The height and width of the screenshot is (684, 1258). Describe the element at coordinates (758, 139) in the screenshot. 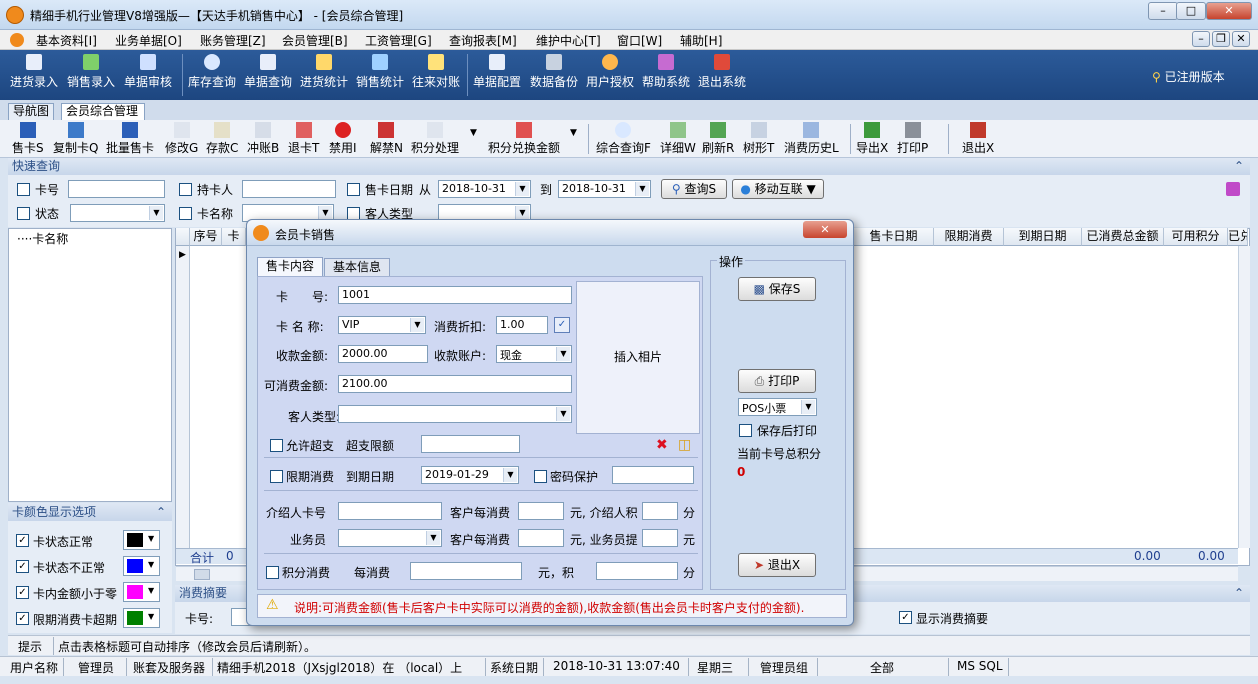

I see `tree-button: 树形T` at that location.